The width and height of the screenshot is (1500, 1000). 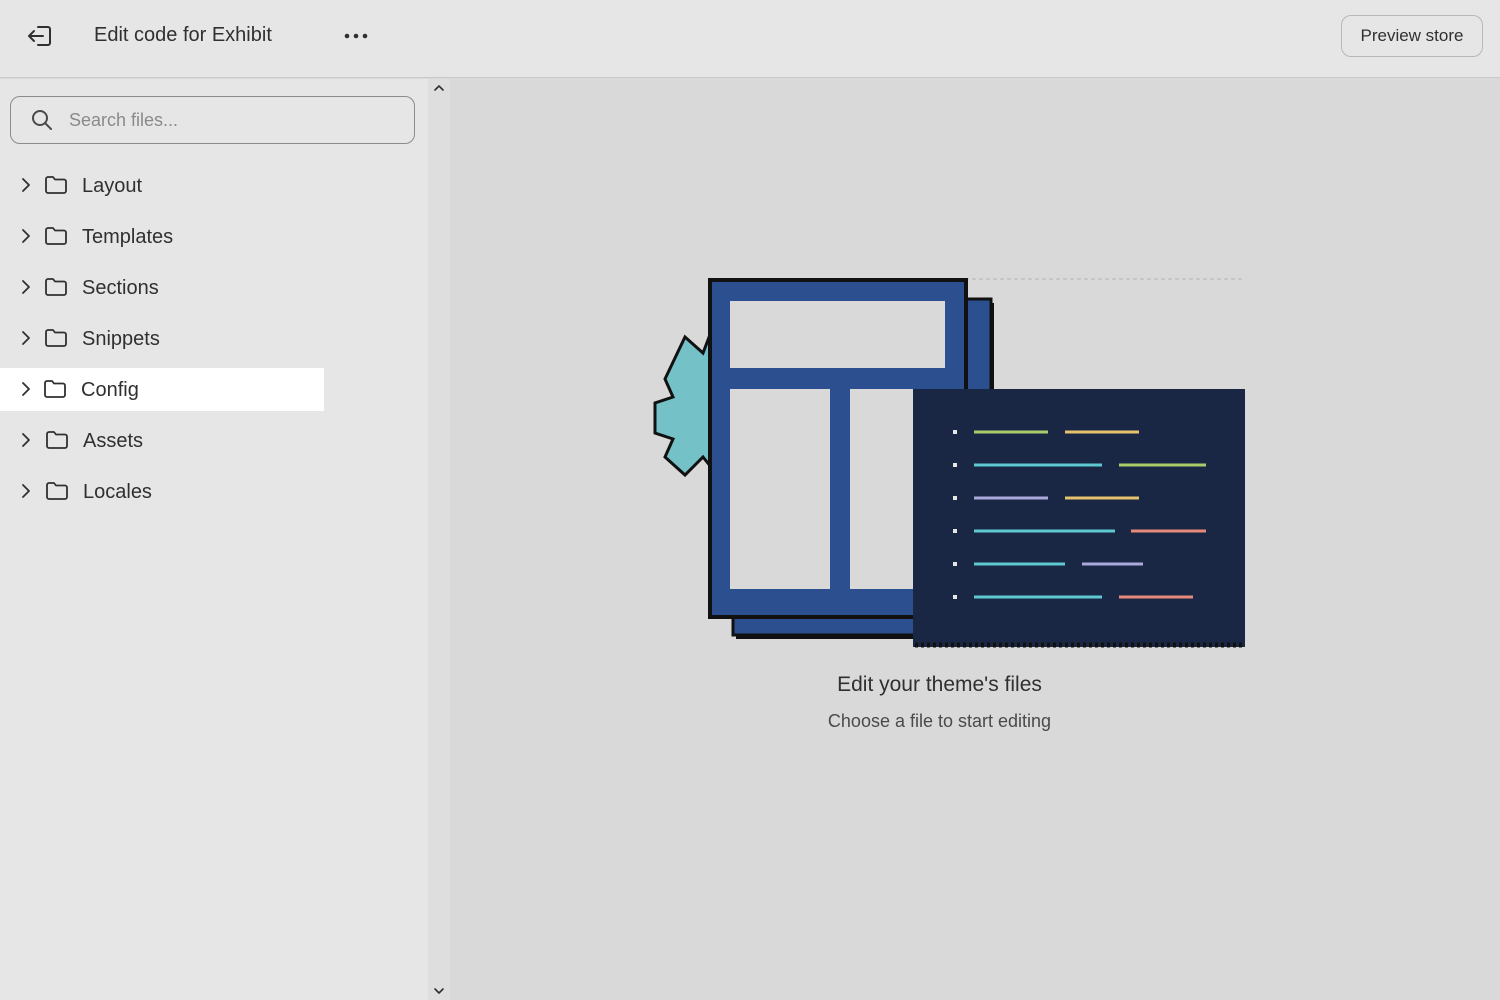 I want to click on empty-state-subtitle: Choose a file to start editing, so click(x=939, y=721).